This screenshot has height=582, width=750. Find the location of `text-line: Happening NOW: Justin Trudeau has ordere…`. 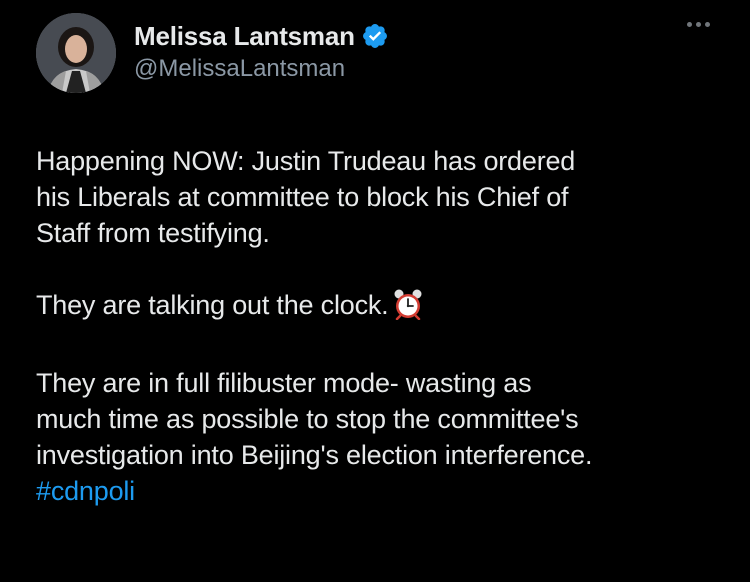

text-line: Happening NOW: Justin Trudeau has ordere… is located at coordinates (306, 161).